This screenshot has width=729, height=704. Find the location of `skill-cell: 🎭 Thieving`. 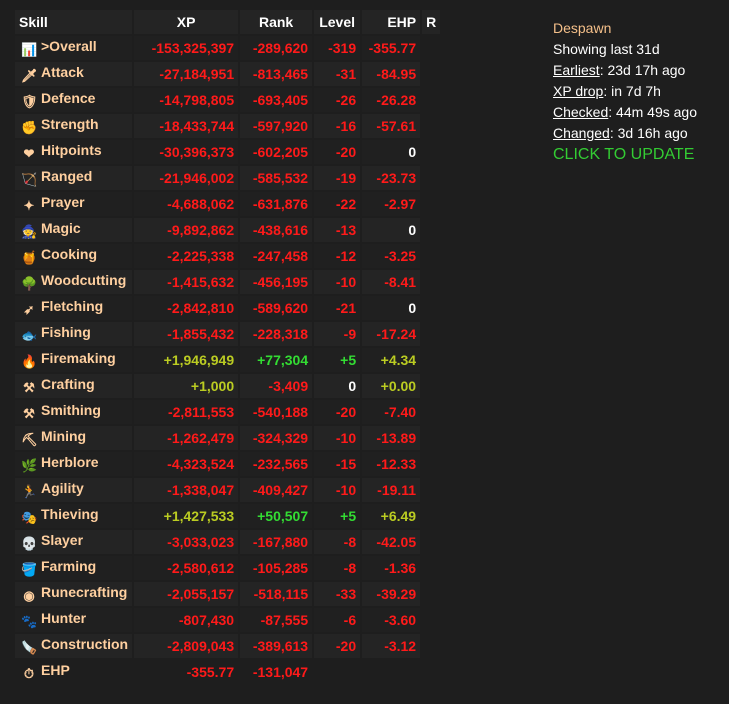

skill-cell: 🎭 Thieving is located at coordinates (74, 516).